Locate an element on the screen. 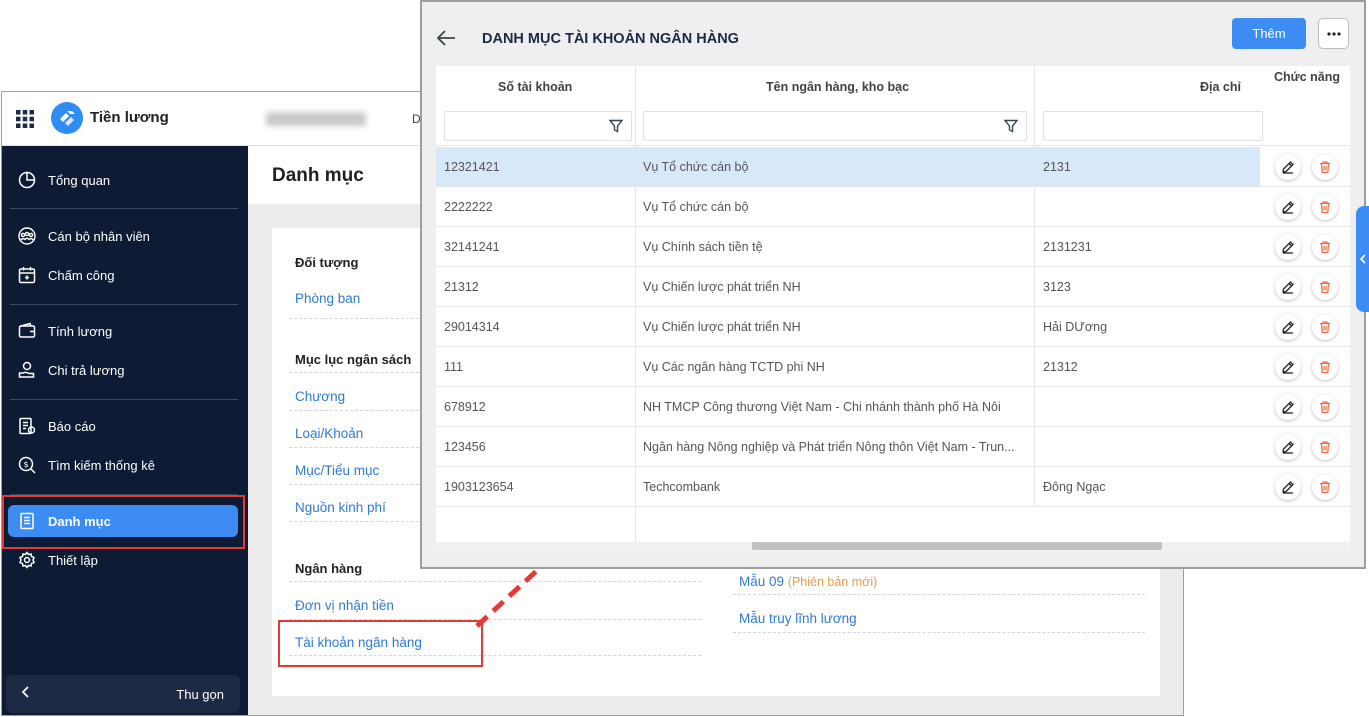  cell-account: 678912 is located at coordinates (465, 407).